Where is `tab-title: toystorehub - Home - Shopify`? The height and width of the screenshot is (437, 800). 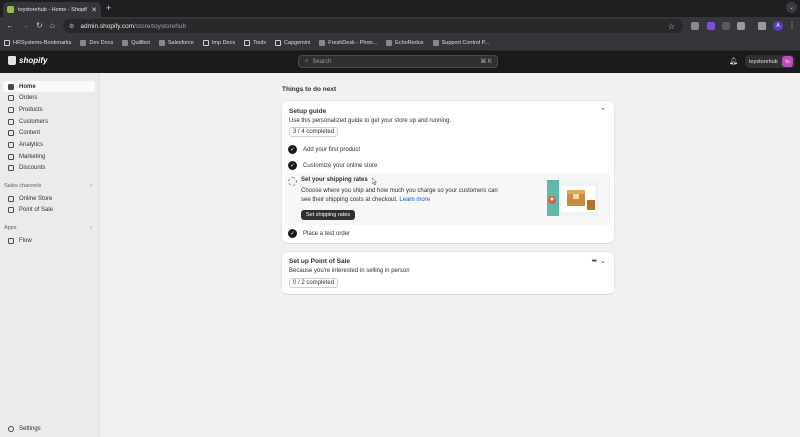
tab-title: toystorehub - Home - Shopify is located at coordinates (53, 9).